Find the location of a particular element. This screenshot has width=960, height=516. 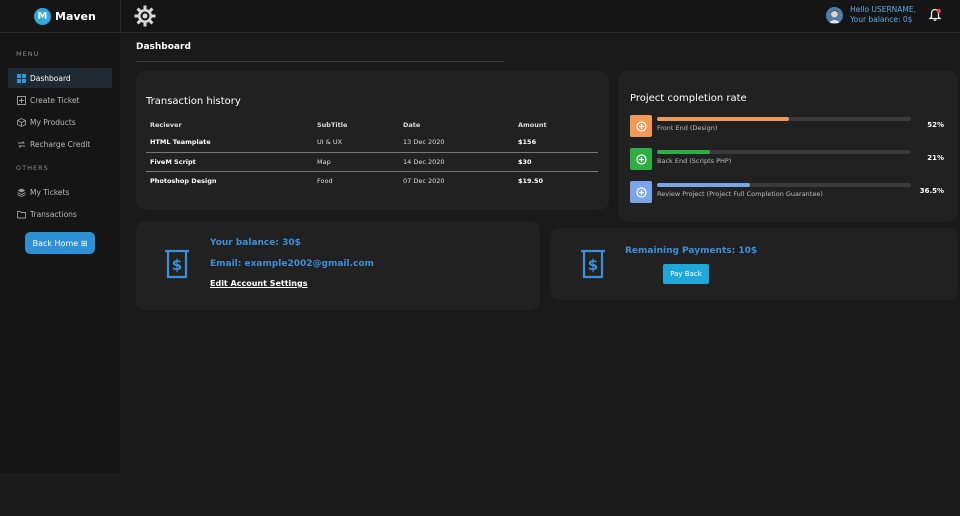

transaction-history-title: Transaction history is located at coordinates (193, 101).